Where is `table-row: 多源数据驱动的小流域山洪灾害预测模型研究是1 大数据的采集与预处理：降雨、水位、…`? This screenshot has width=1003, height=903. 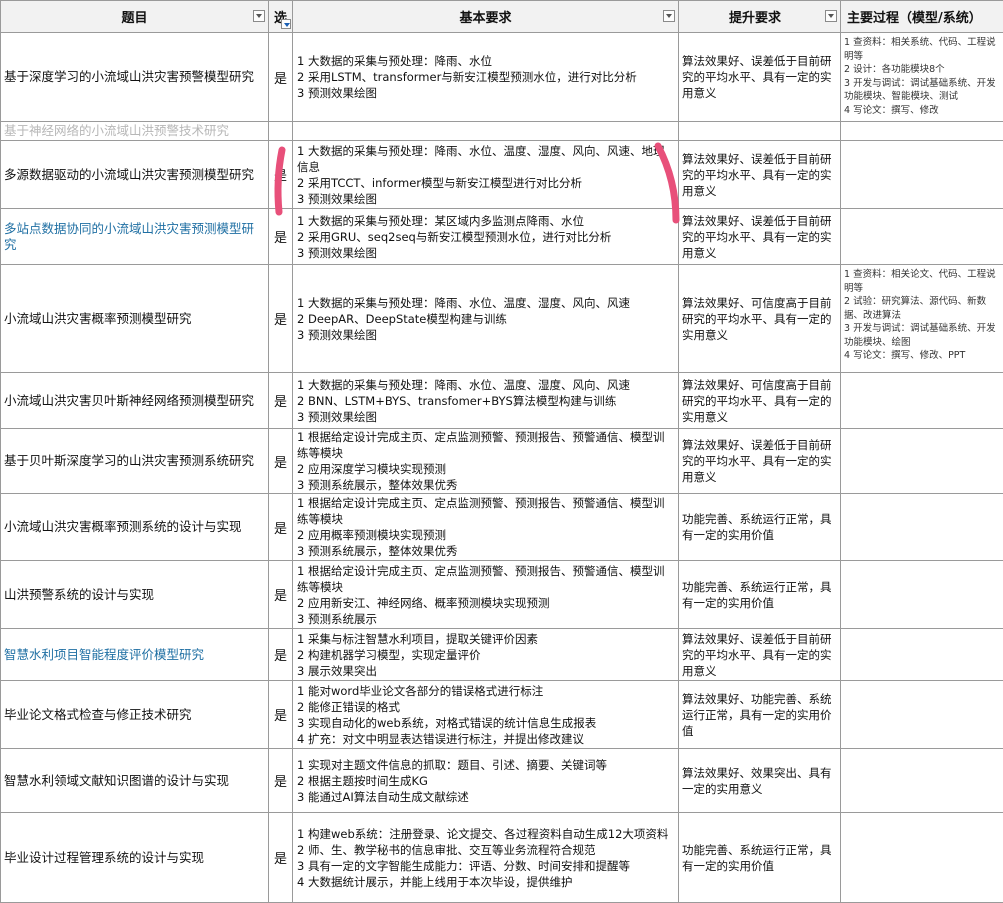
table-row: 多源数据驱动的小流域山洪灾害预测模型研究是1 大数据的采集与预处理：降雨、水位、… is located at coordinates (502, 175).